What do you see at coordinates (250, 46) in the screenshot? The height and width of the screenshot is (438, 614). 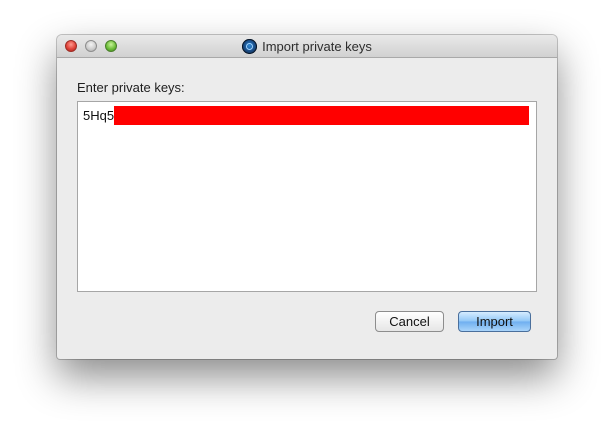 I see `app-icon` at bounding box center [250, 46].